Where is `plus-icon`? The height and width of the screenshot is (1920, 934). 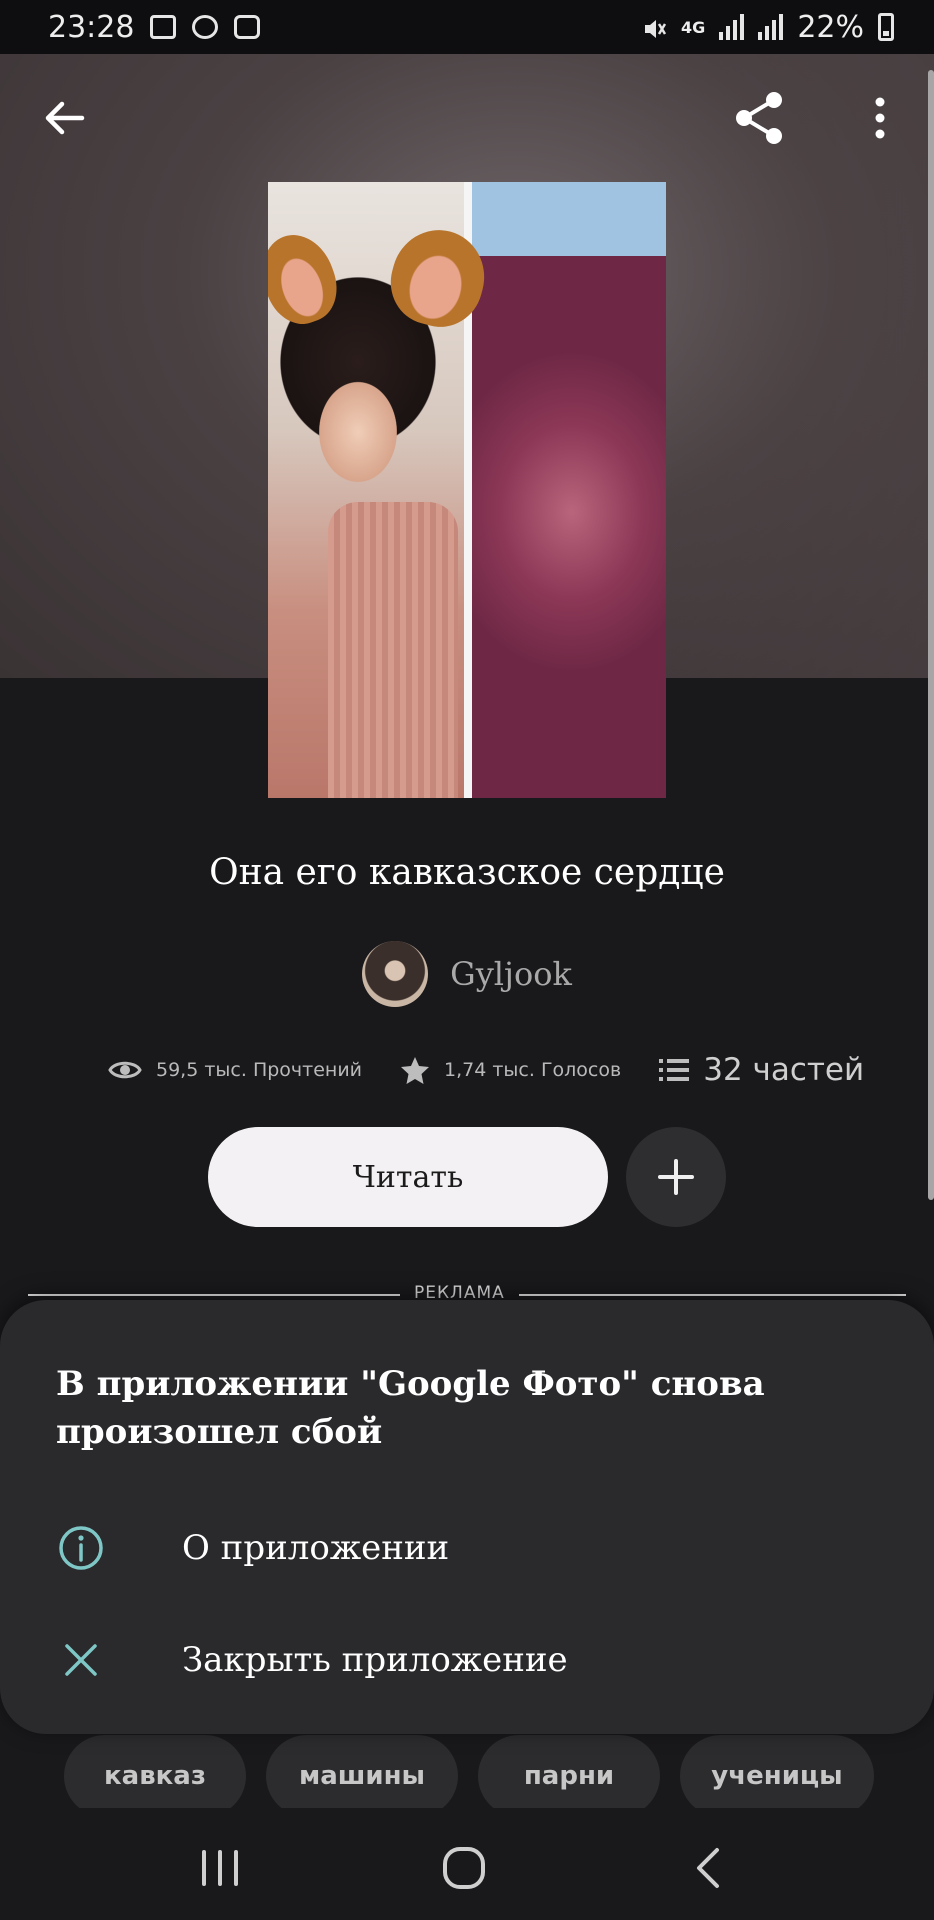 plus-icon is located at coordinates (676, 1177).